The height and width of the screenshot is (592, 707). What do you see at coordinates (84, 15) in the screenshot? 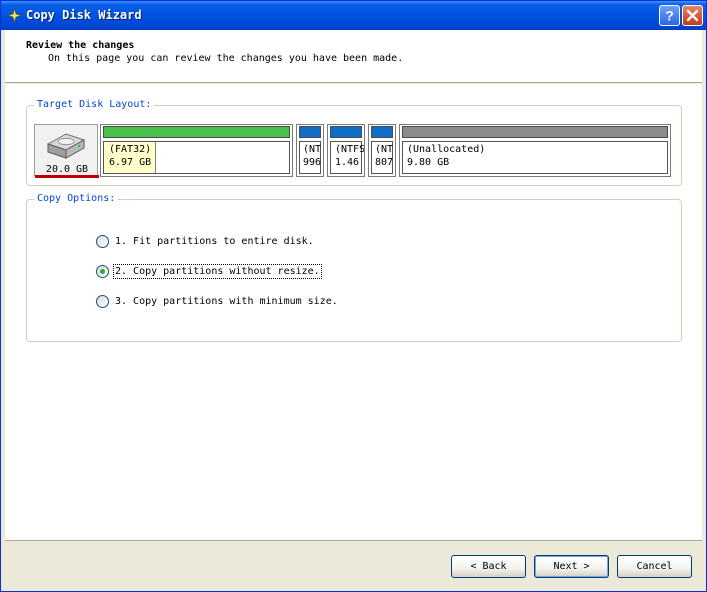
I see `window-title: Copy Disk Wizard` at bounding box center [84, 15].